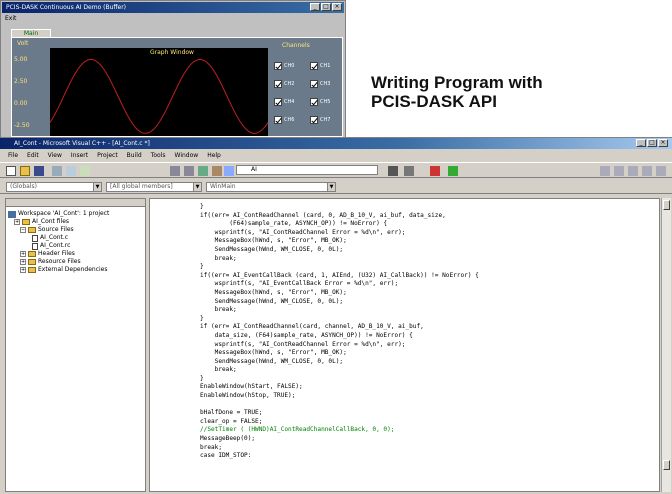  I want to click on channel-checkbox-item: CH3, so click(324, 84).